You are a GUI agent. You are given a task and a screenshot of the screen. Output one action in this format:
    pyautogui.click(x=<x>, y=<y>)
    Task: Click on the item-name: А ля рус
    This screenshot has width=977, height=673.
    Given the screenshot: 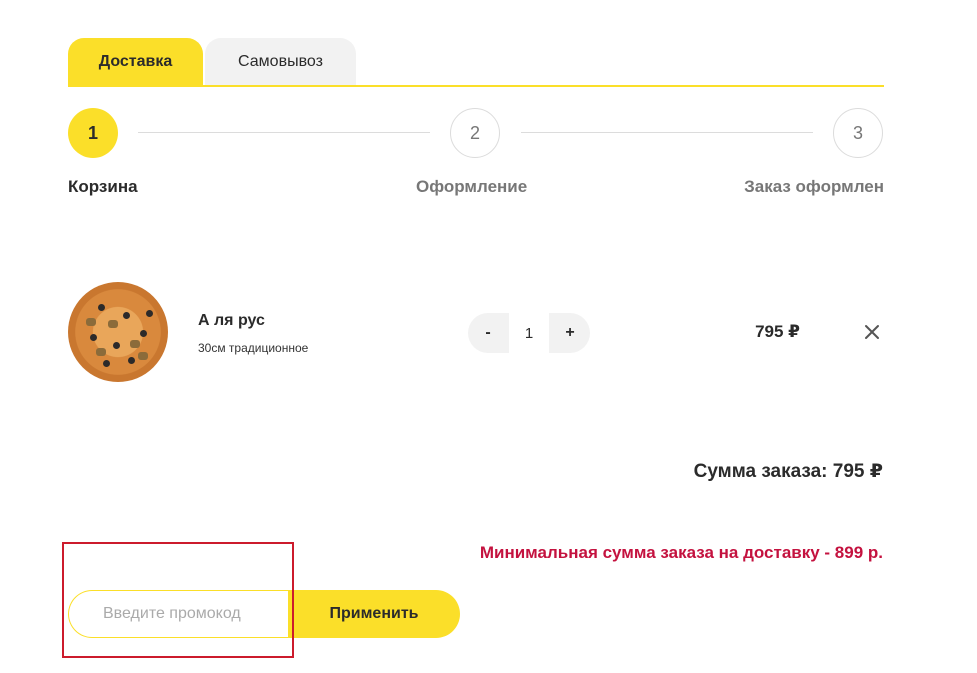 What is the action you would take?
    pyautogui.click(x=231, y=320)
    